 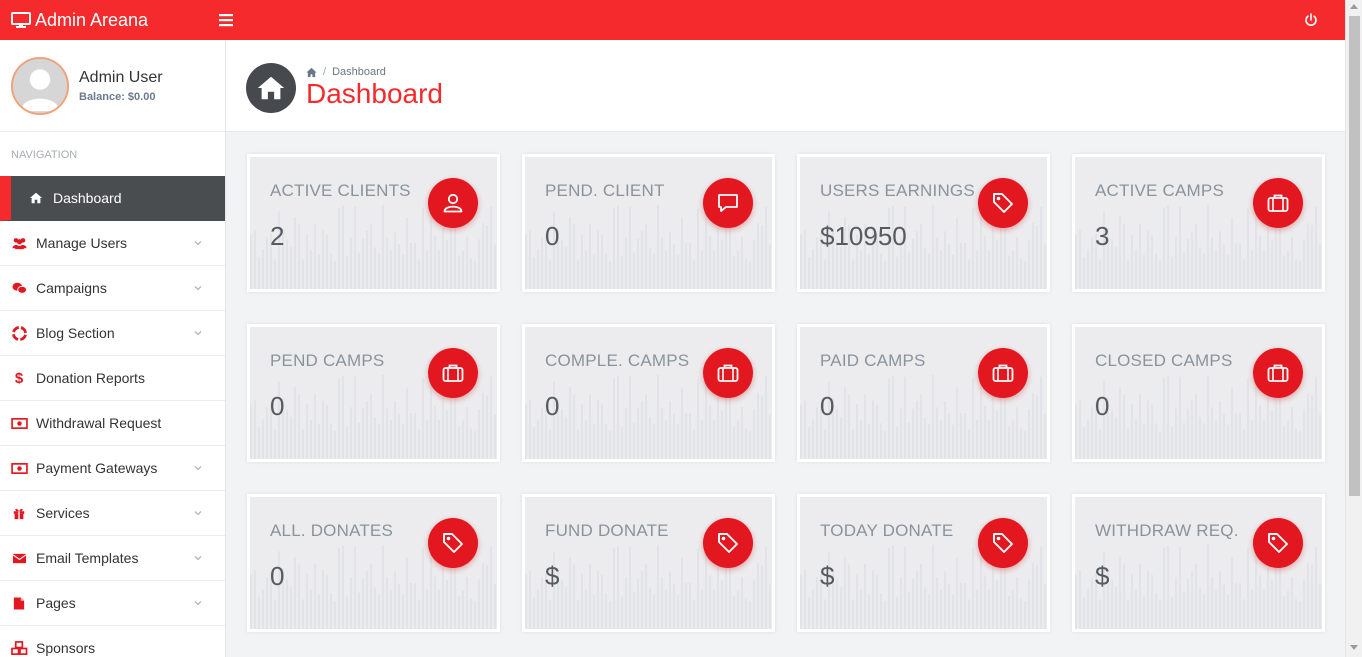 What do you see at coordinates (873, 360) in the screenshot?
I see `card-label: PAID CAMPS` at bounding box center [873, 360].